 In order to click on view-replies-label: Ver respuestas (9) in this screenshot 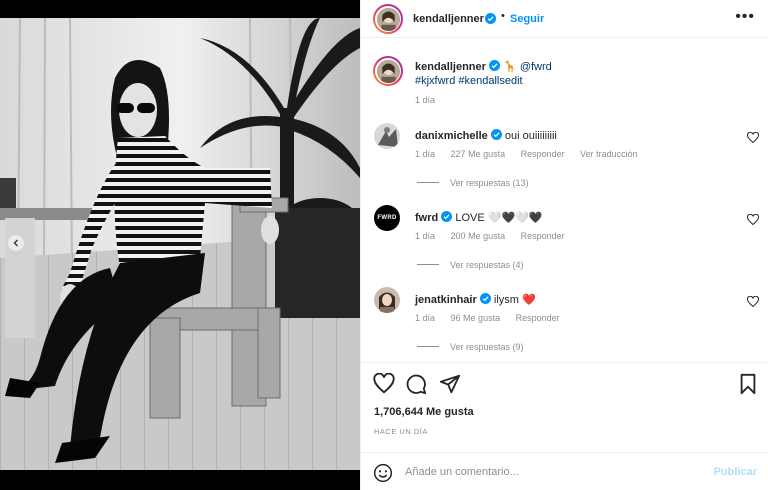, I will do `click(487, 347)`.